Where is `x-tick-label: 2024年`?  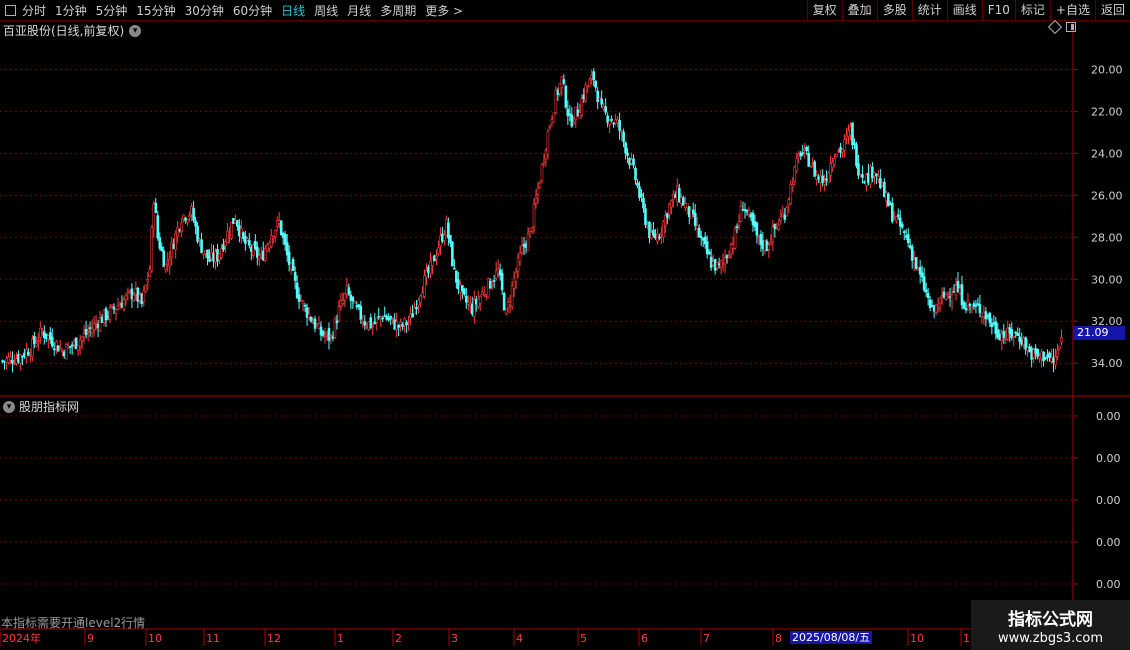
x-tick-label: 2024年 is located at coordinates (21, 638).